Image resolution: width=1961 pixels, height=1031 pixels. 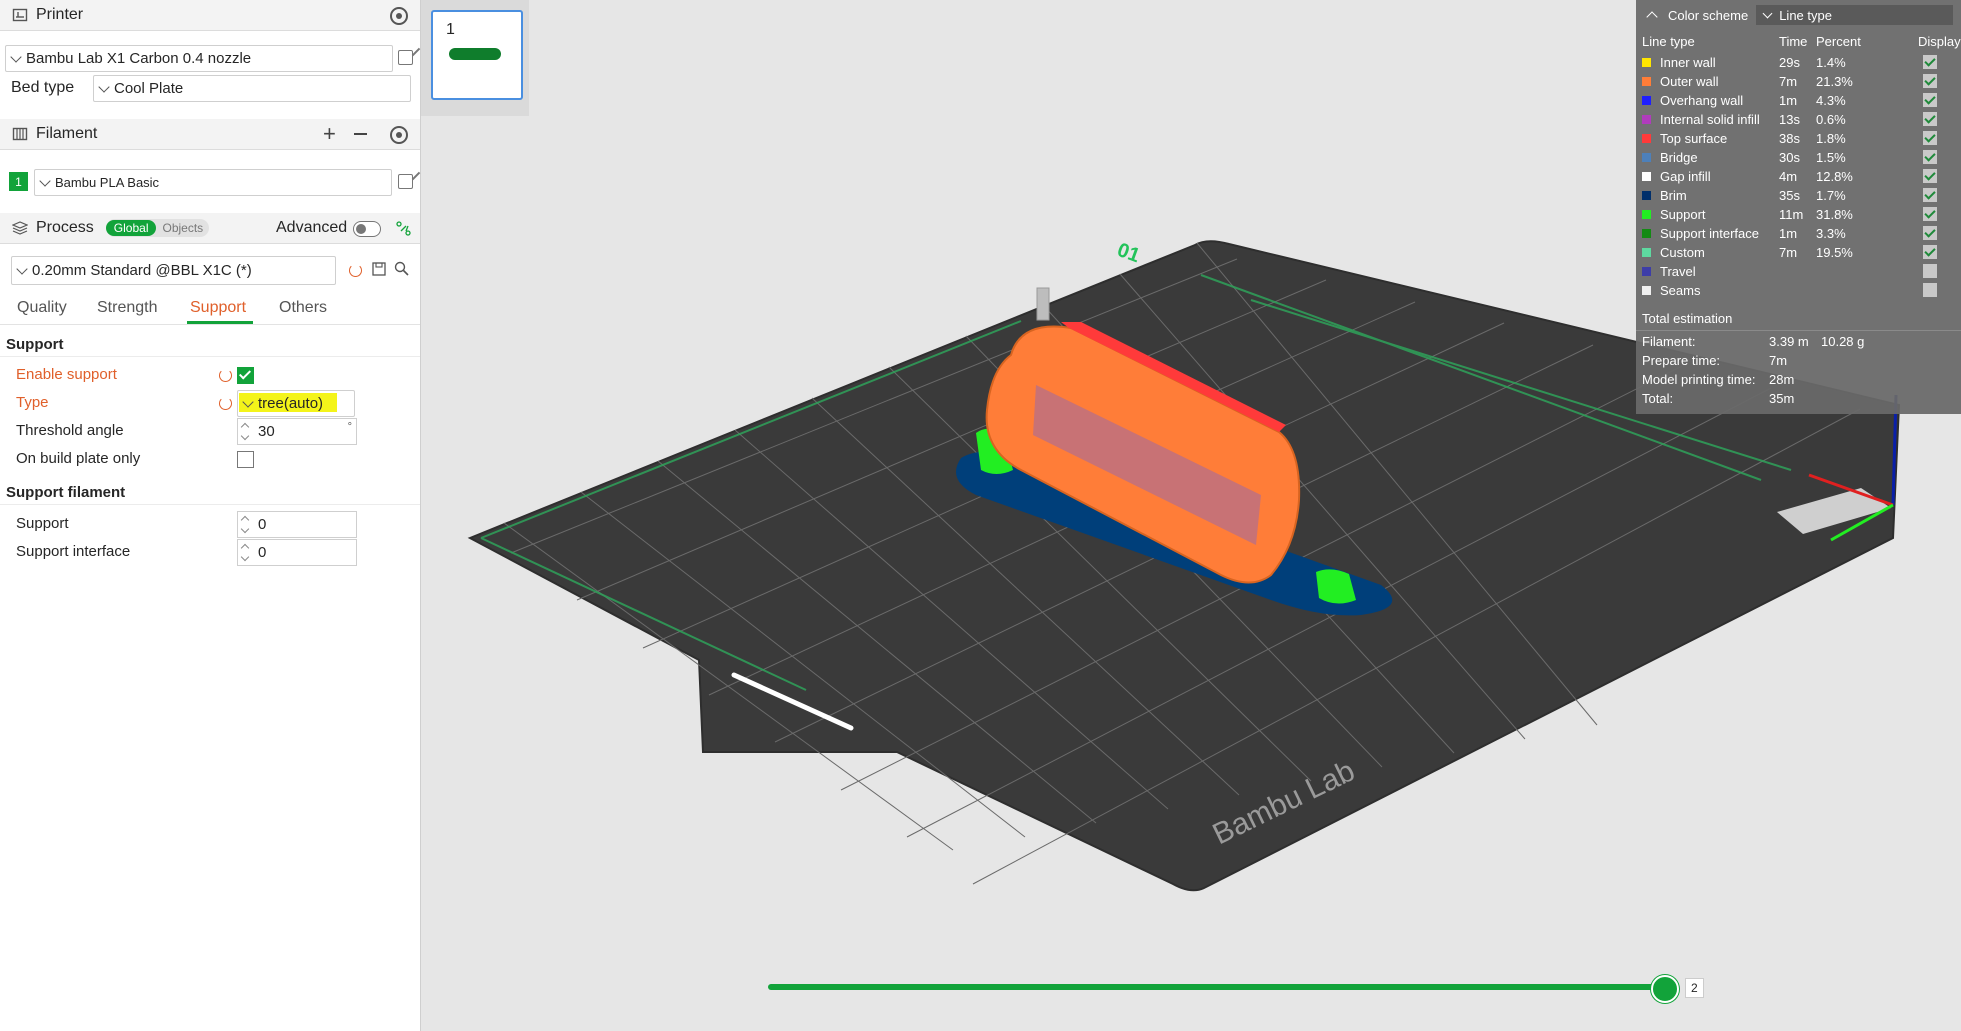 I want to click on process-section-header: Process Global Objects Advanced, so click(x=210, y=228).